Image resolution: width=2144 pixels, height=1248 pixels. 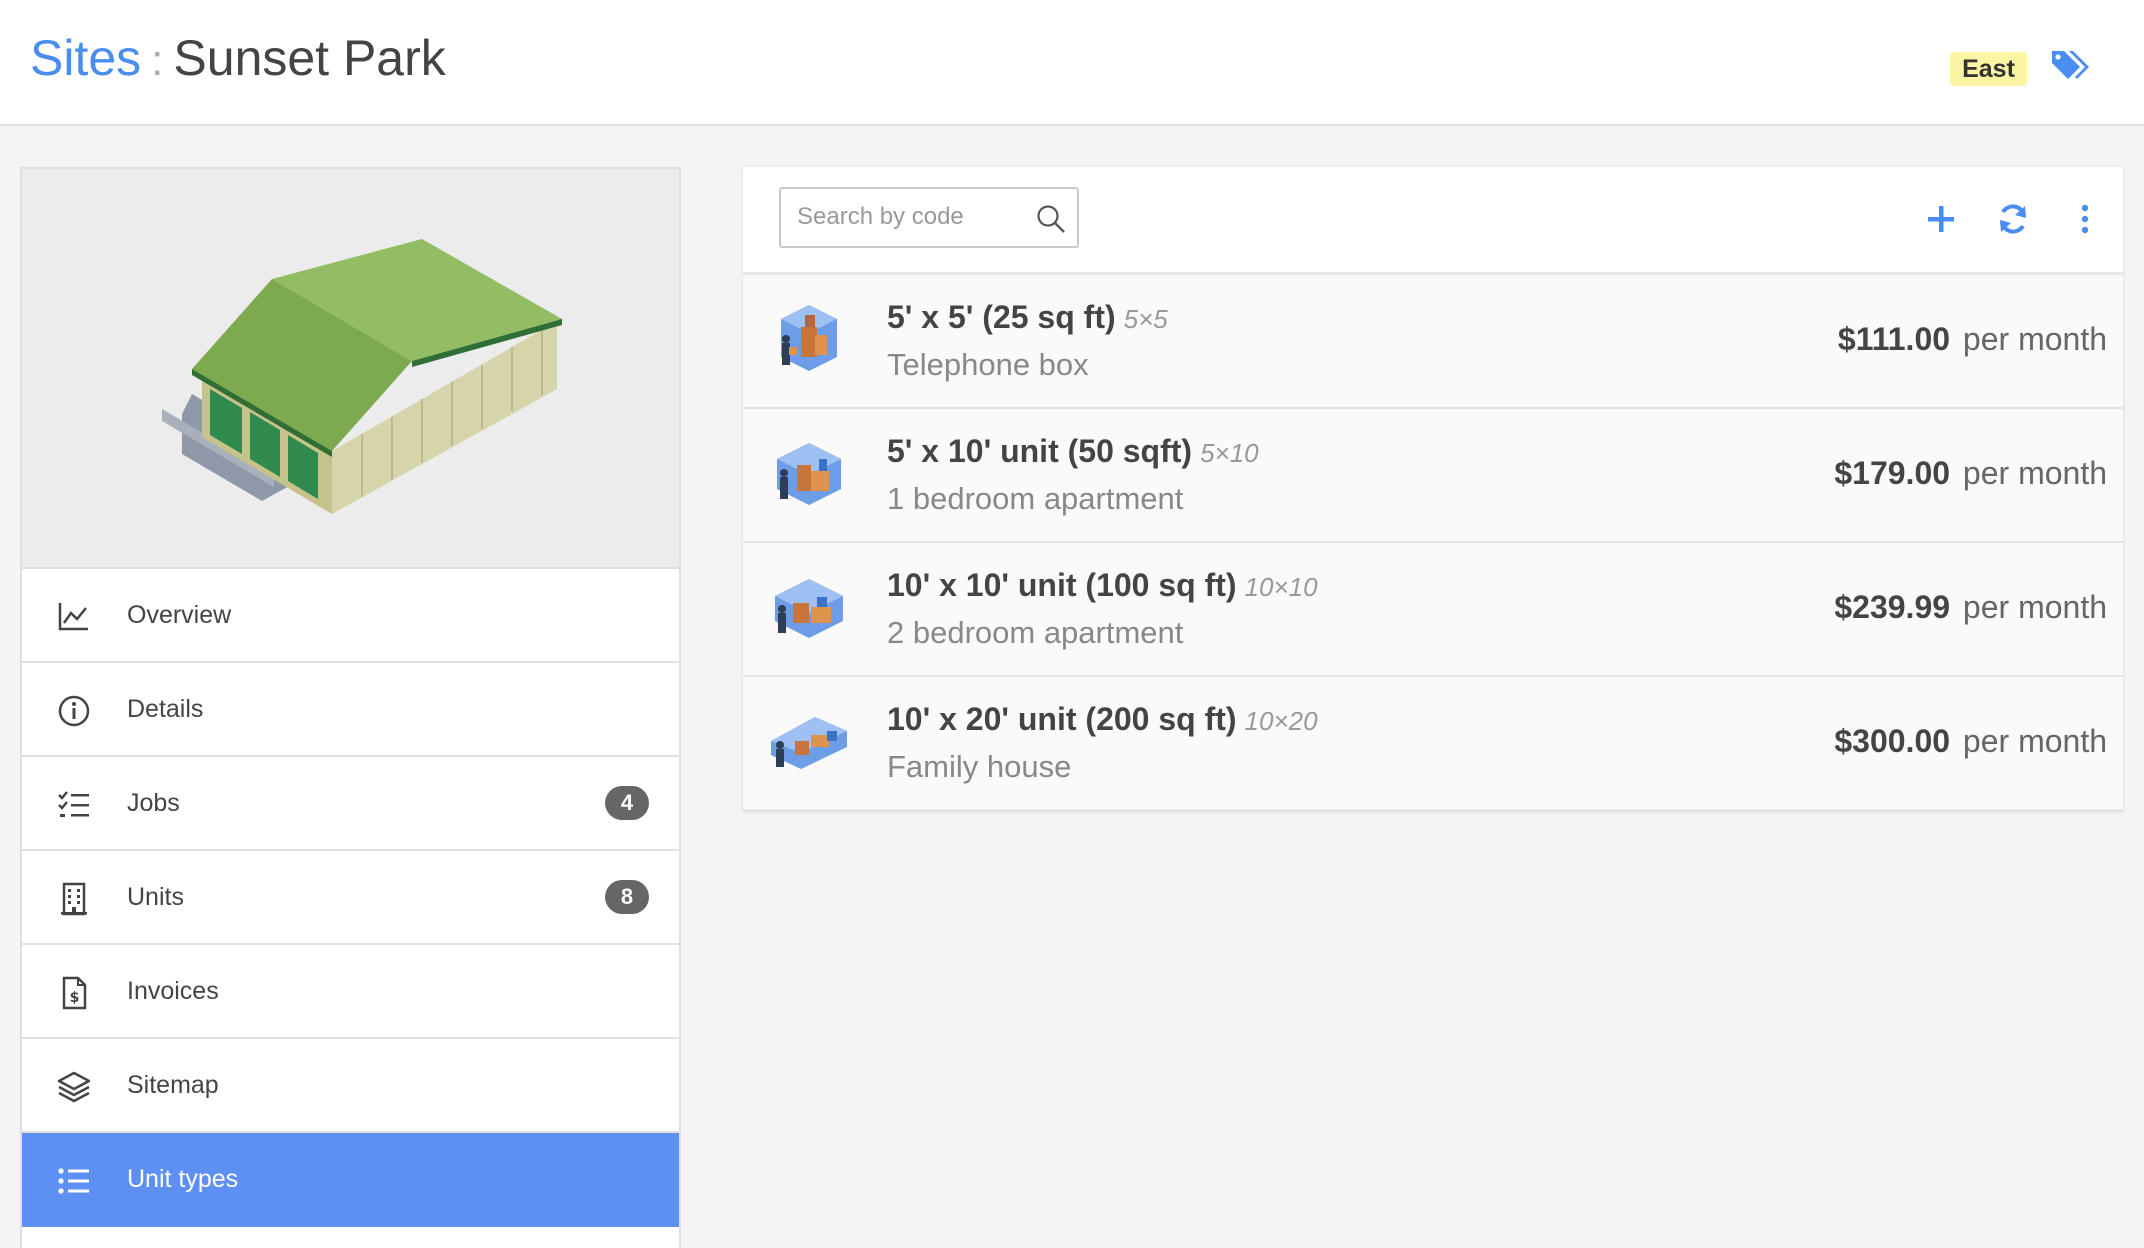 I want to click on storage-building-image, so click(x=362, y=376).